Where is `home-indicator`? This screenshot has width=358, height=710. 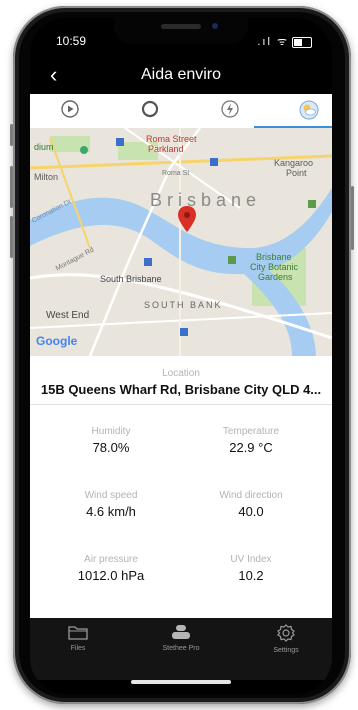 home-indicator is located at coordinates (181, 682).